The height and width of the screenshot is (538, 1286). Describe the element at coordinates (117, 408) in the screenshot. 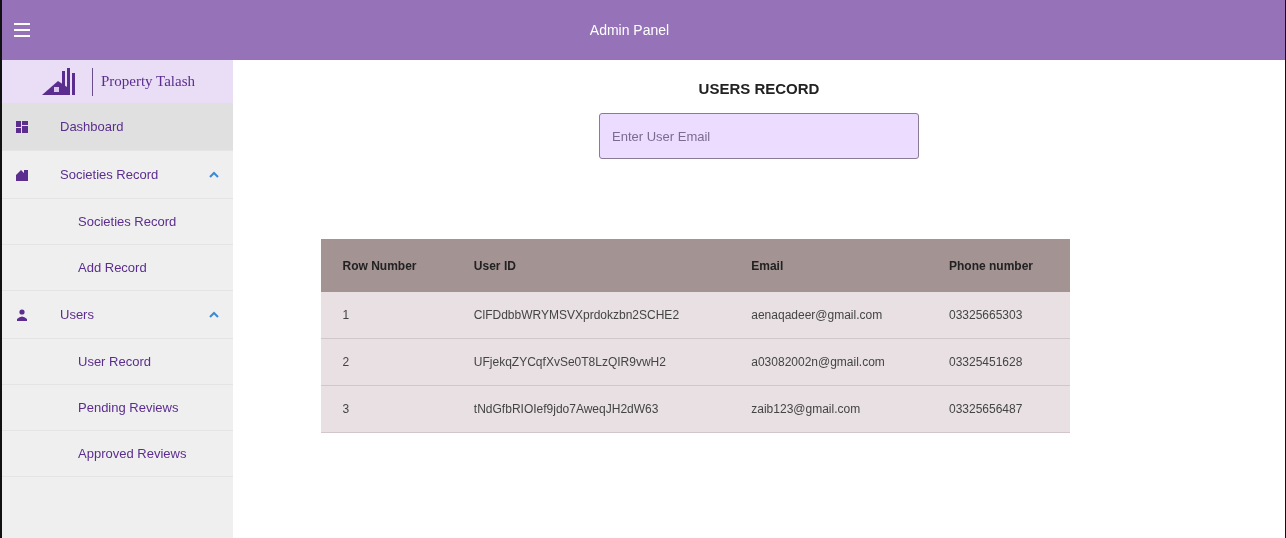

I see `sidebar-subitem: Pending Reviews` at that location.